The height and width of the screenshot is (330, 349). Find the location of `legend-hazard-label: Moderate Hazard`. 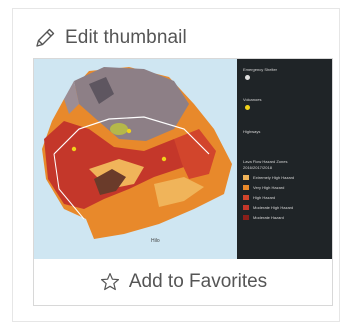

legend-hazard-label: Moderate Hazard is located at coordinates (268, 217).